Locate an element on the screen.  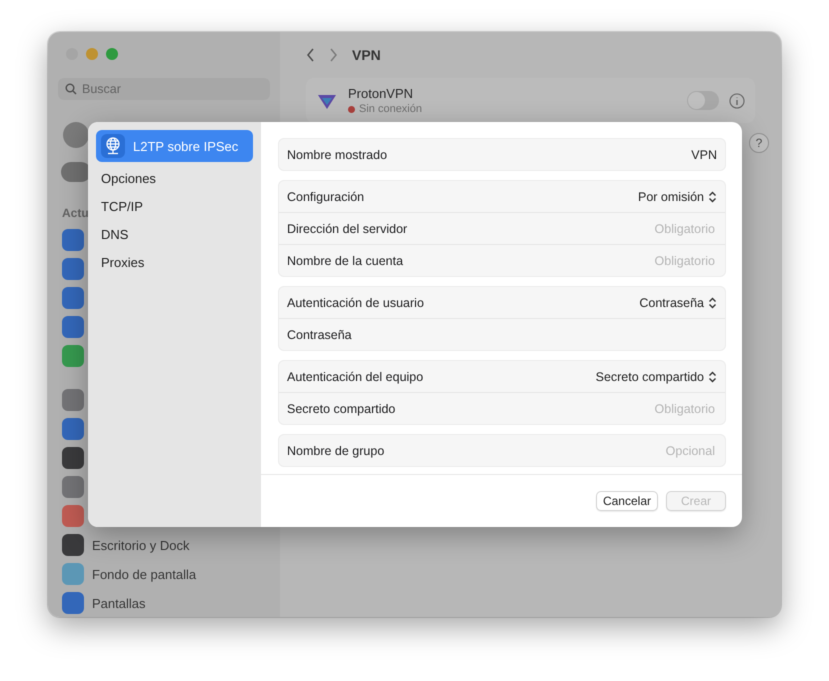
field-label: Autenticación de usuario is located at coordinates (355, 303).